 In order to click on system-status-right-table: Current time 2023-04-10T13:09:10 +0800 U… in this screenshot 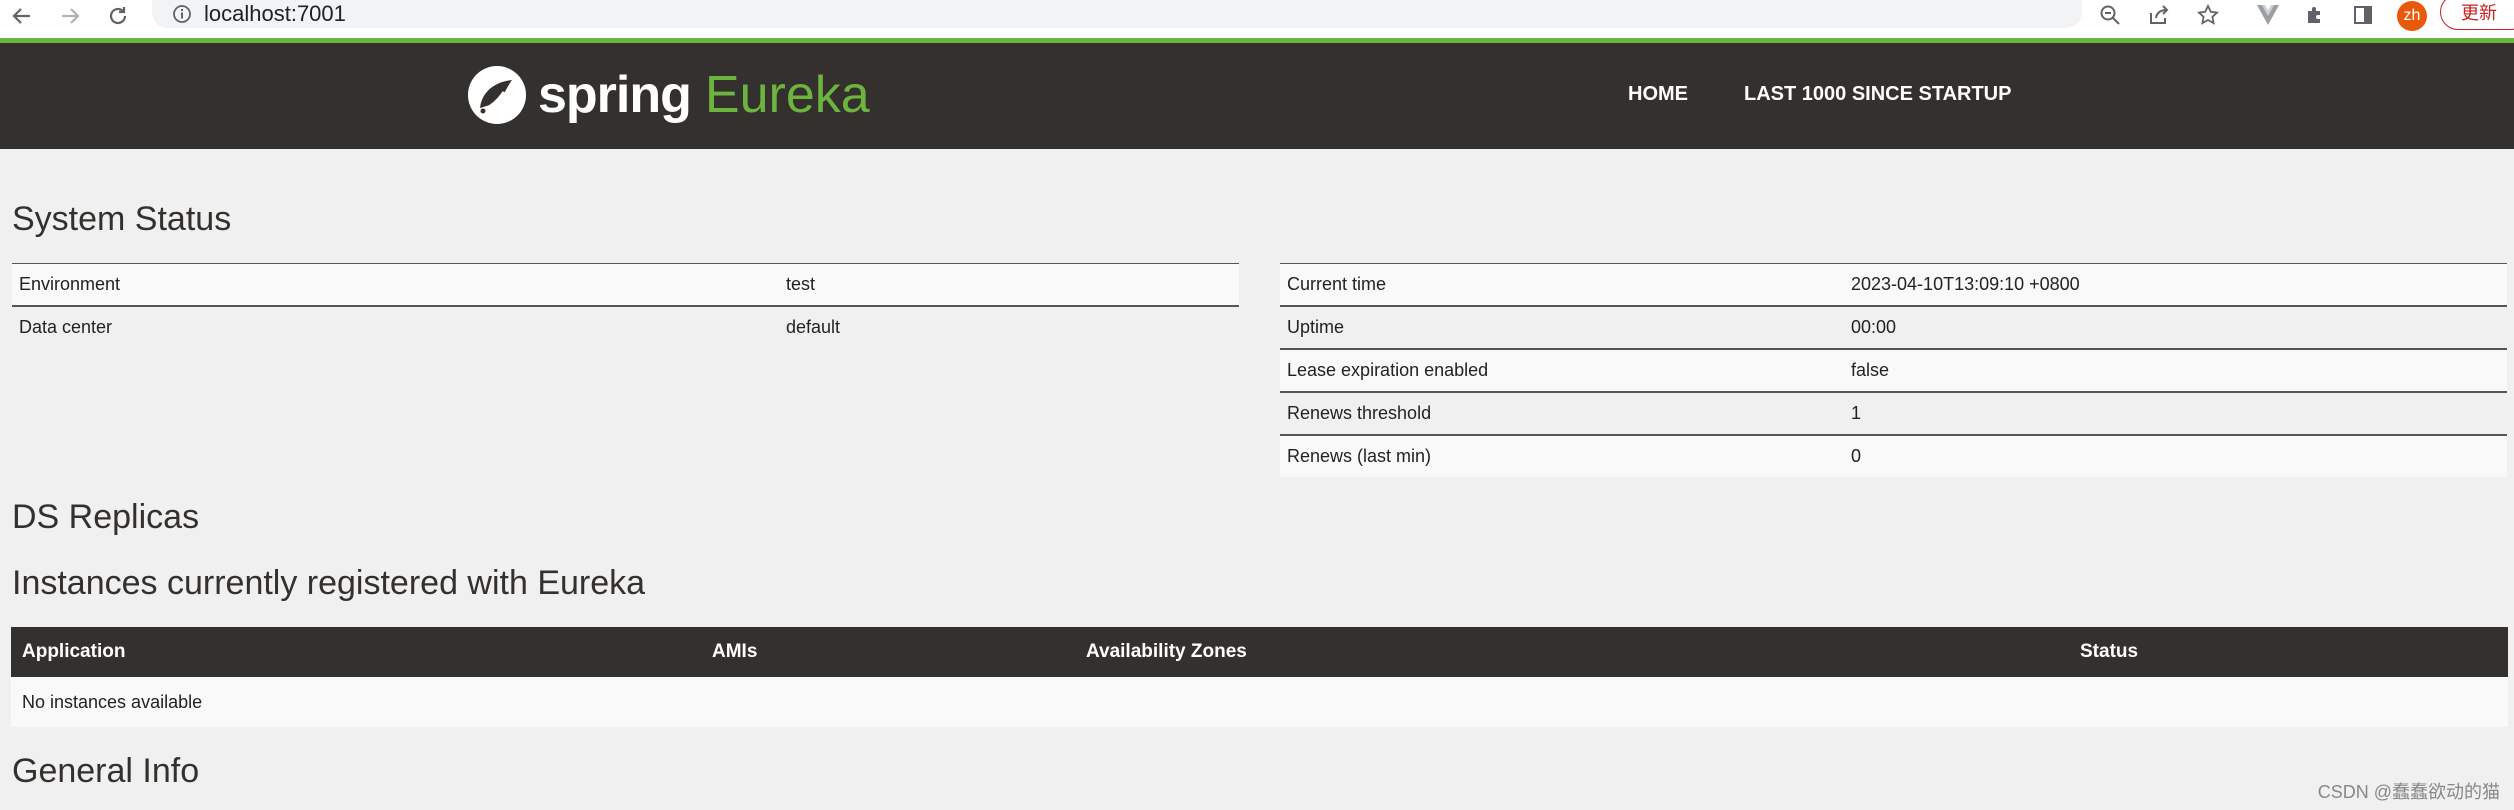, I will do `click(1893, 370)`.